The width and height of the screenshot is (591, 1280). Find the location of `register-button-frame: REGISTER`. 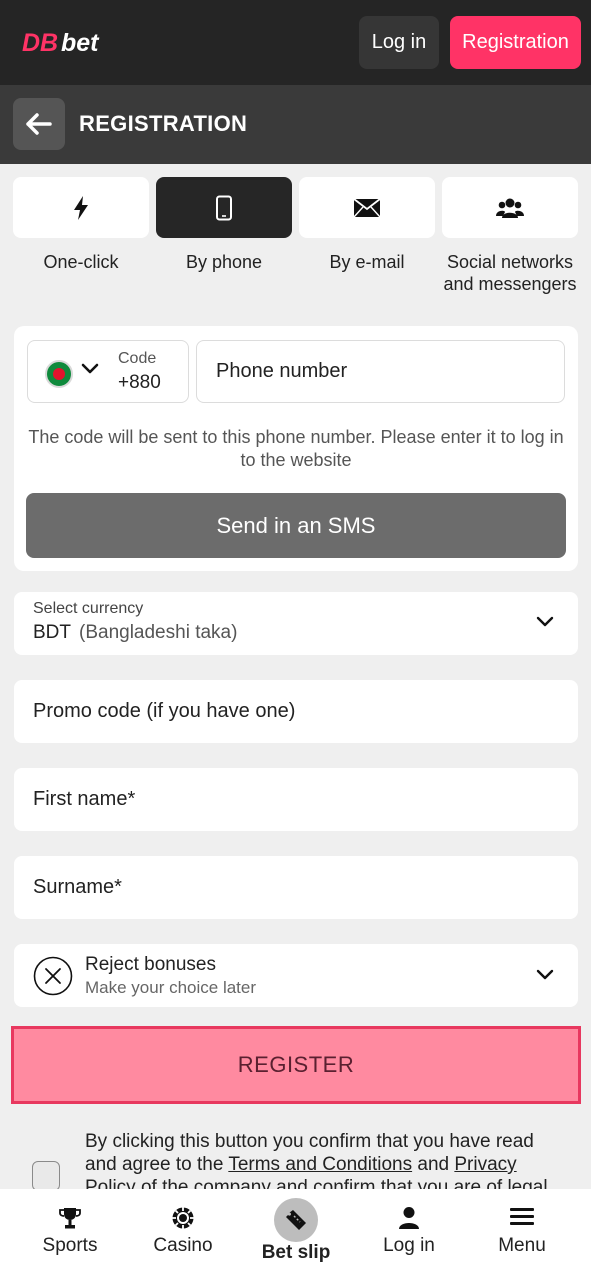

register-button-frame: REGISTER is located at coordinates (296, 1065).